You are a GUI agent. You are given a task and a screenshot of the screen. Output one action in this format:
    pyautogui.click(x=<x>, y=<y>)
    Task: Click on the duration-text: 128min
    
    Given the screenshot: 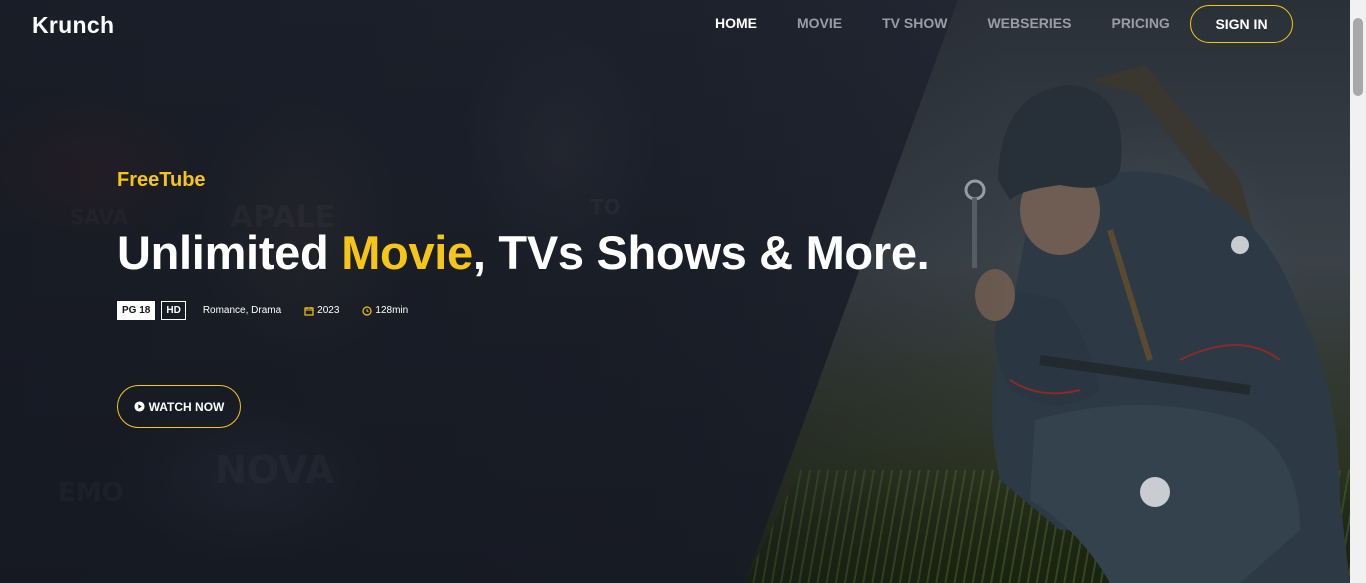 What is the action you would take?
    pyautogui.click(x=392, y=310)
    